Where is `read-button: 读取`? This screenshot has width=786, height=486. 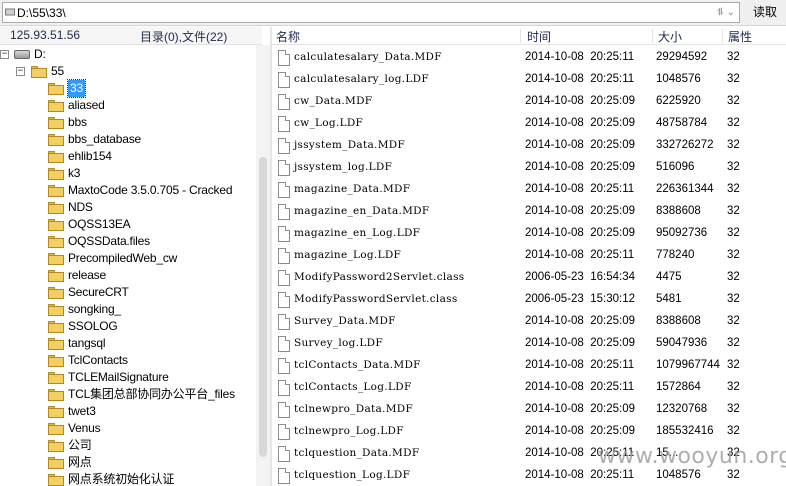 read-button: 读取 is located at coordinates (765, 12).